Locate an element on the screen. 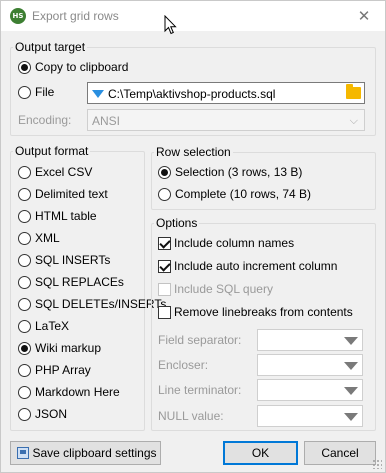  copy-to-clipboard-label: Copy to clipboard is located at coordinates (82, 67).